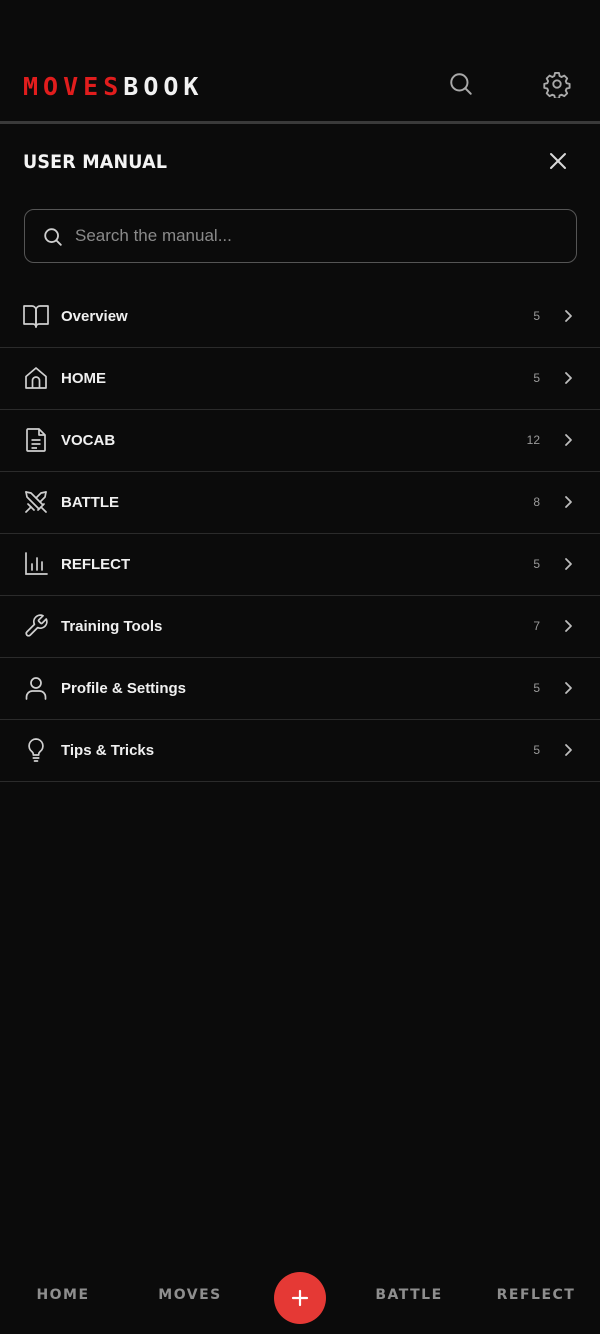  I want to click on section-label: REFLECT, so click(96, 564).